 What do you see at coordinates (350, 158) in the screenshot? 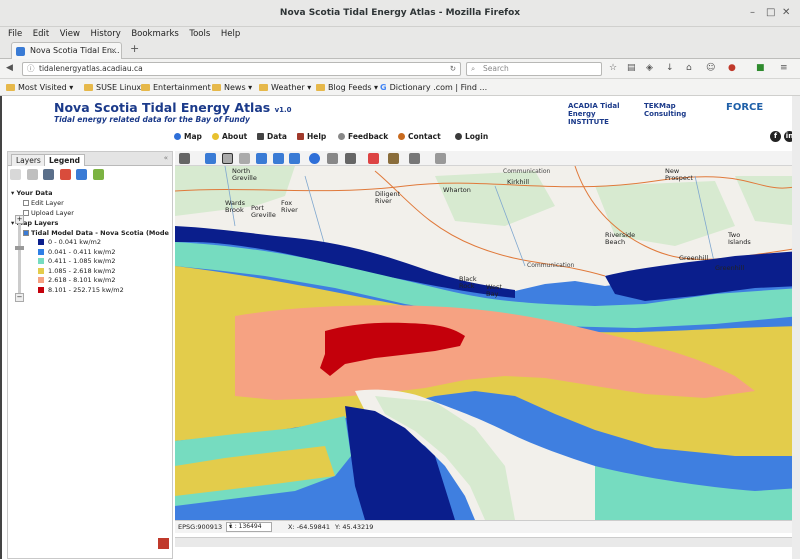
I see `table-icon` at bounding box center [350, 158].